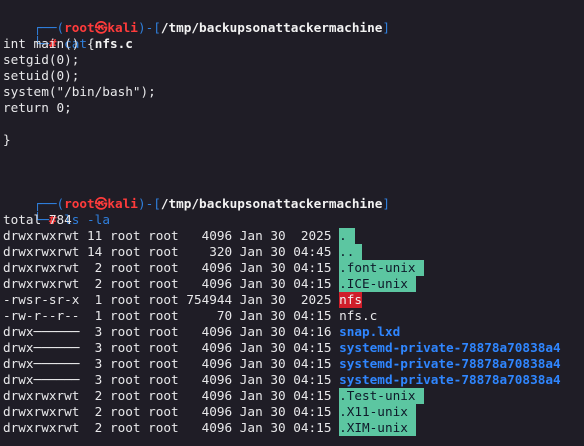  Describe the element at coordinates (351, 252) in the screenshot. I see `ls-row-filename: ..` at that location.